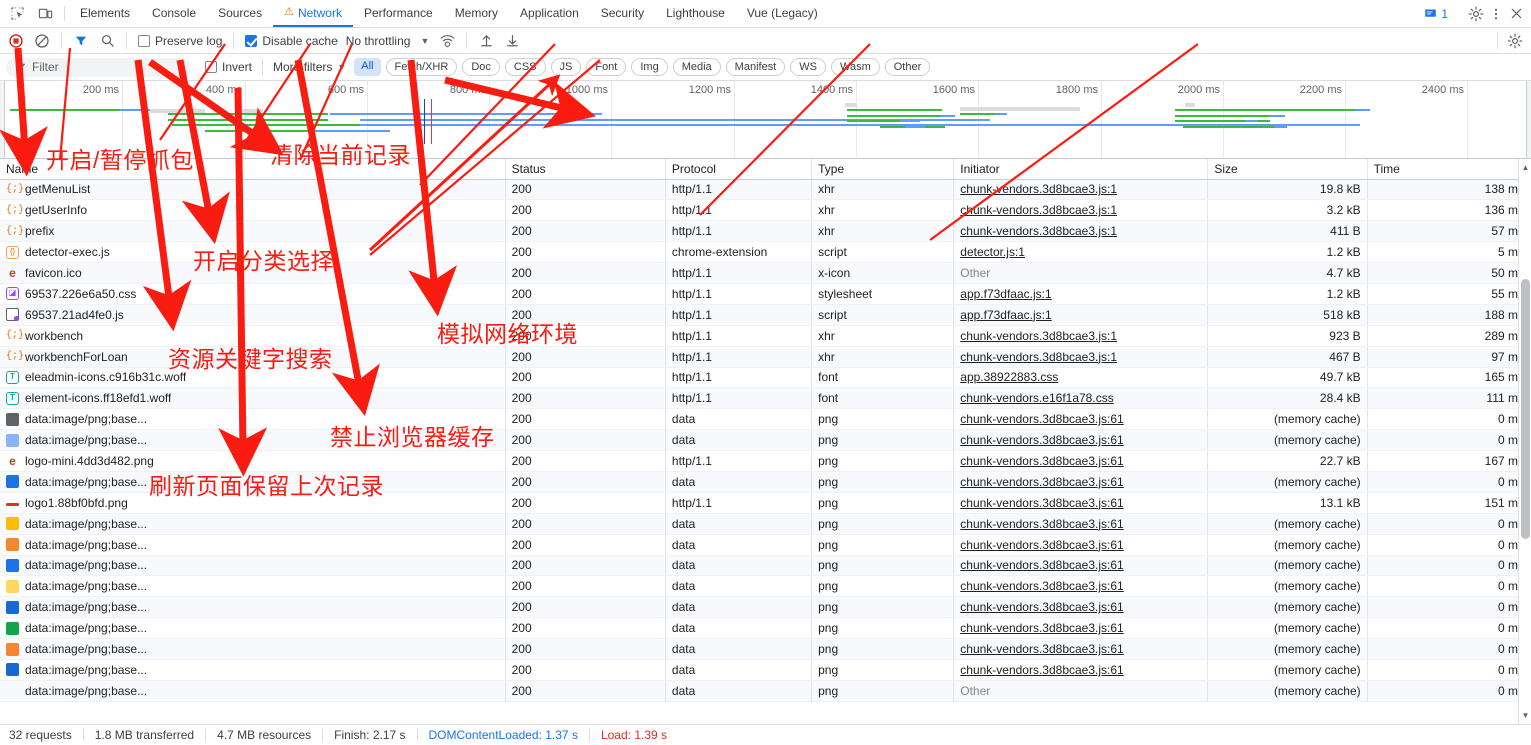 The height and width of the screenshot is (745, 1531). Describe the element at coordinates (907, 67) in the screenshot. I see `type-filter-other: Other` at that location.